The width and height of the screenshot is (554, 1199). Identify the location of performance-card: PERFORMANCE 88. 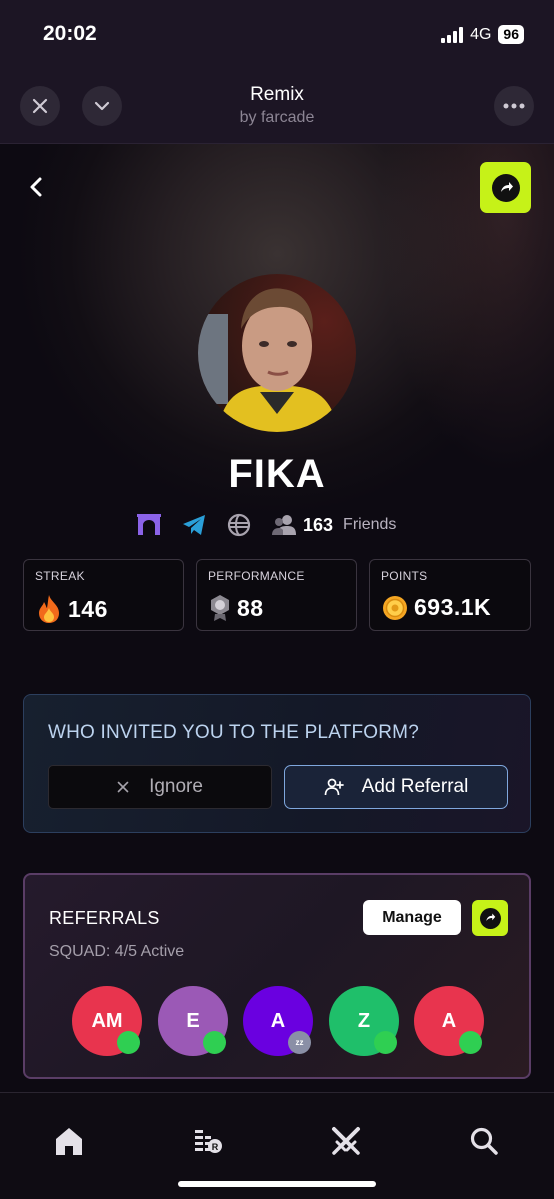
(276, 595).